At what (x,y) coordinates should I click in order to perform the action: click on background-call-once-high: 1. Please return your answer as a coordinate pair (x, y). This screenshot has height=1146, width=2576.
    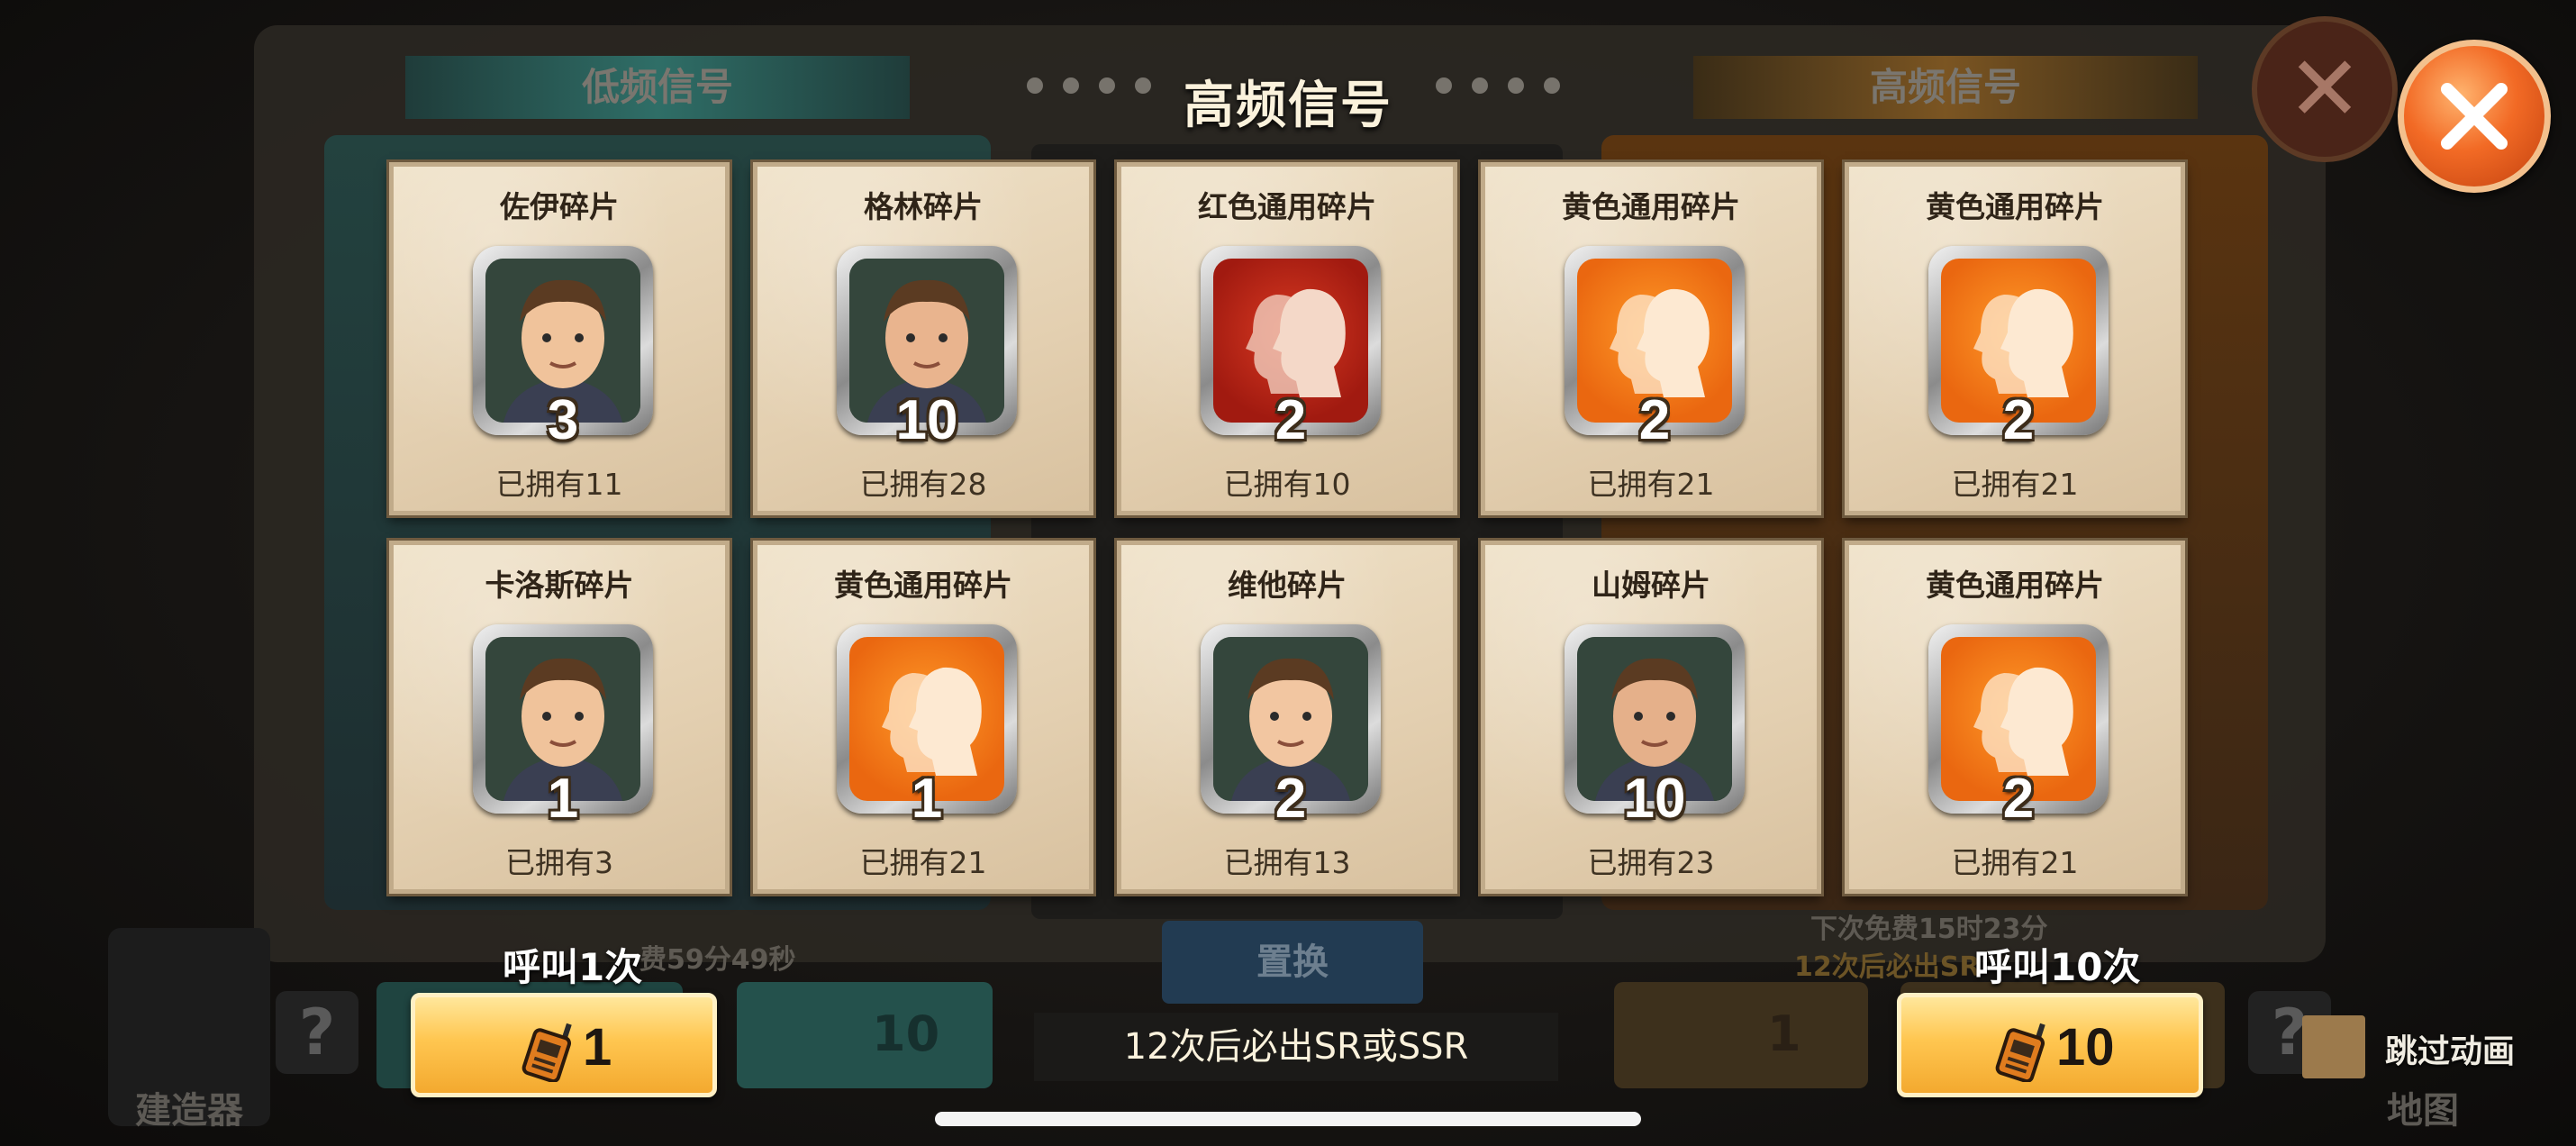
    Looking at the image, I should click on (1741, 1035).